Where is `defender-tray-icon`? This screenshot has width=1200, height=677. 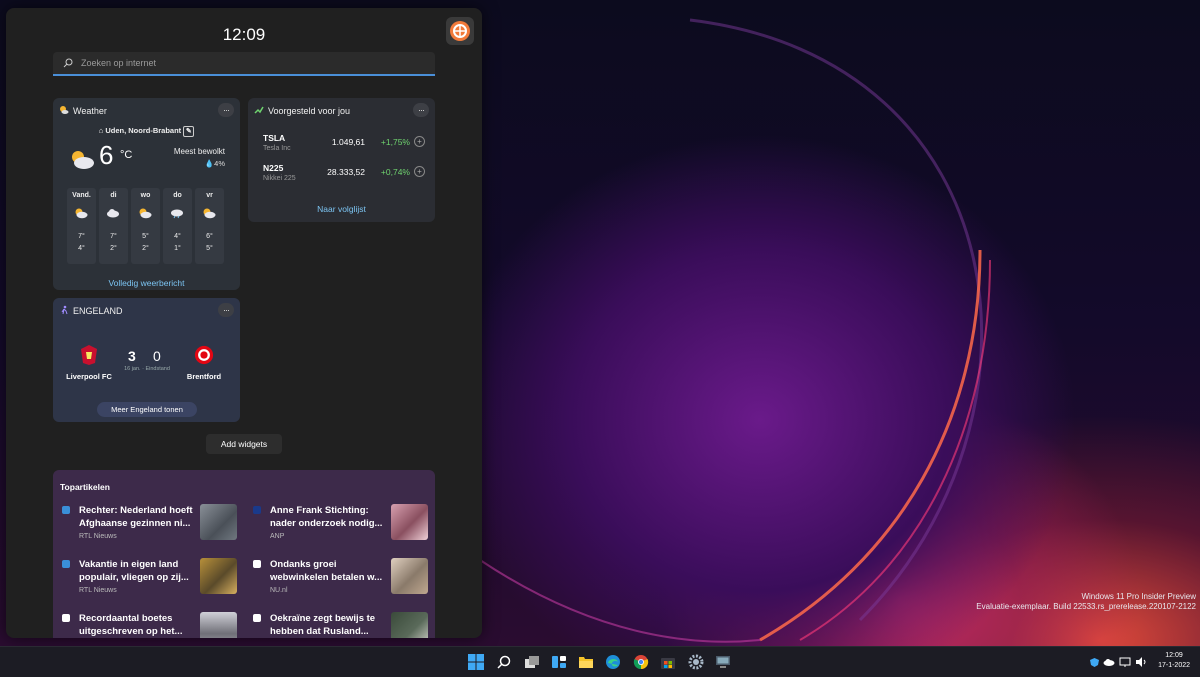
defender-tray-icon is located at coordinates (1094, 662).